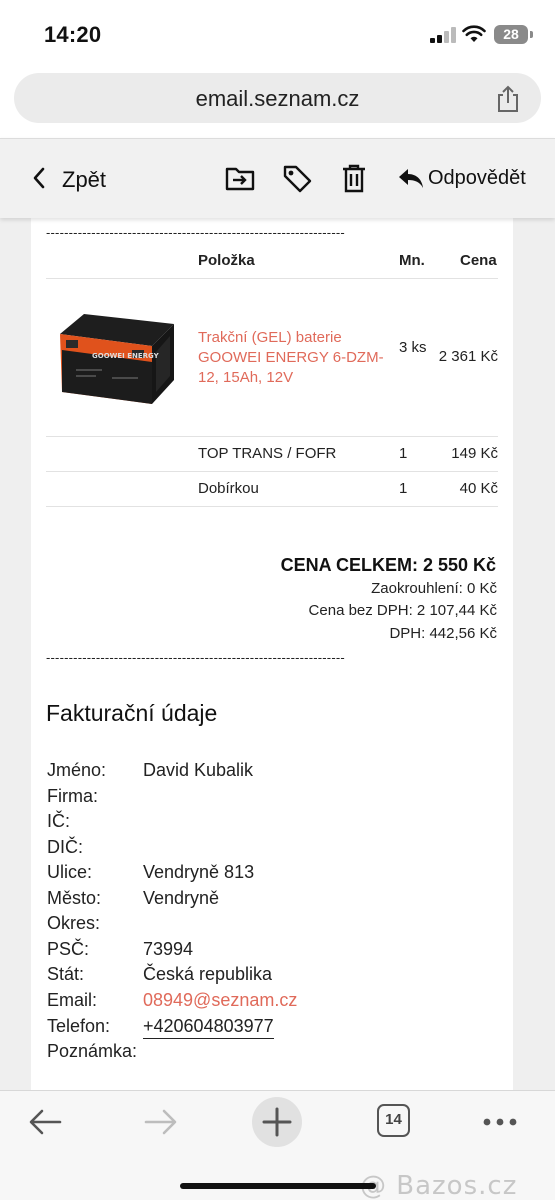  Describe the element at coordinates (277, 34) in the screenshot. I see `status-bar: 14:20 28` at that location.